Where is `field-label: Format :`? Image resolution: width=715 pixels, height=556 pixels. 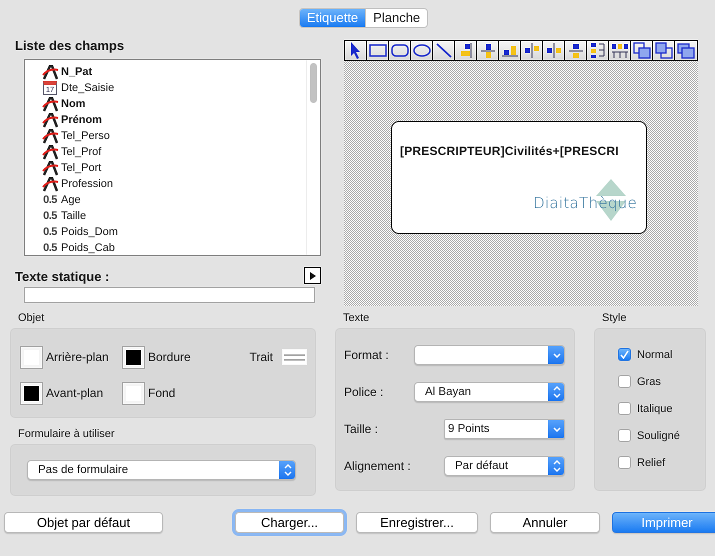
field-label: Format : is located at coordinates (366, 355).